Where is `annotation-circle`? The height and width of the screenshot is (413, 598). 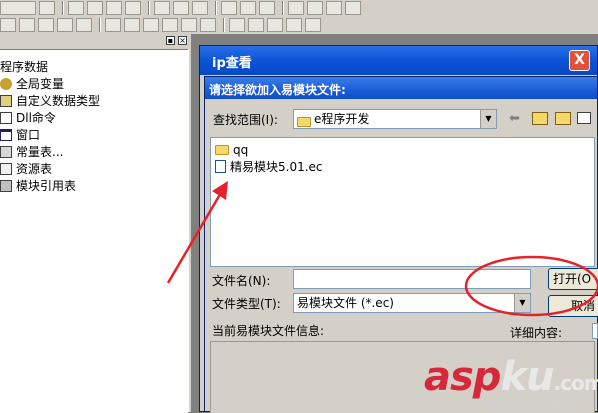
annotation-circle is located at coordinates (531, 286).